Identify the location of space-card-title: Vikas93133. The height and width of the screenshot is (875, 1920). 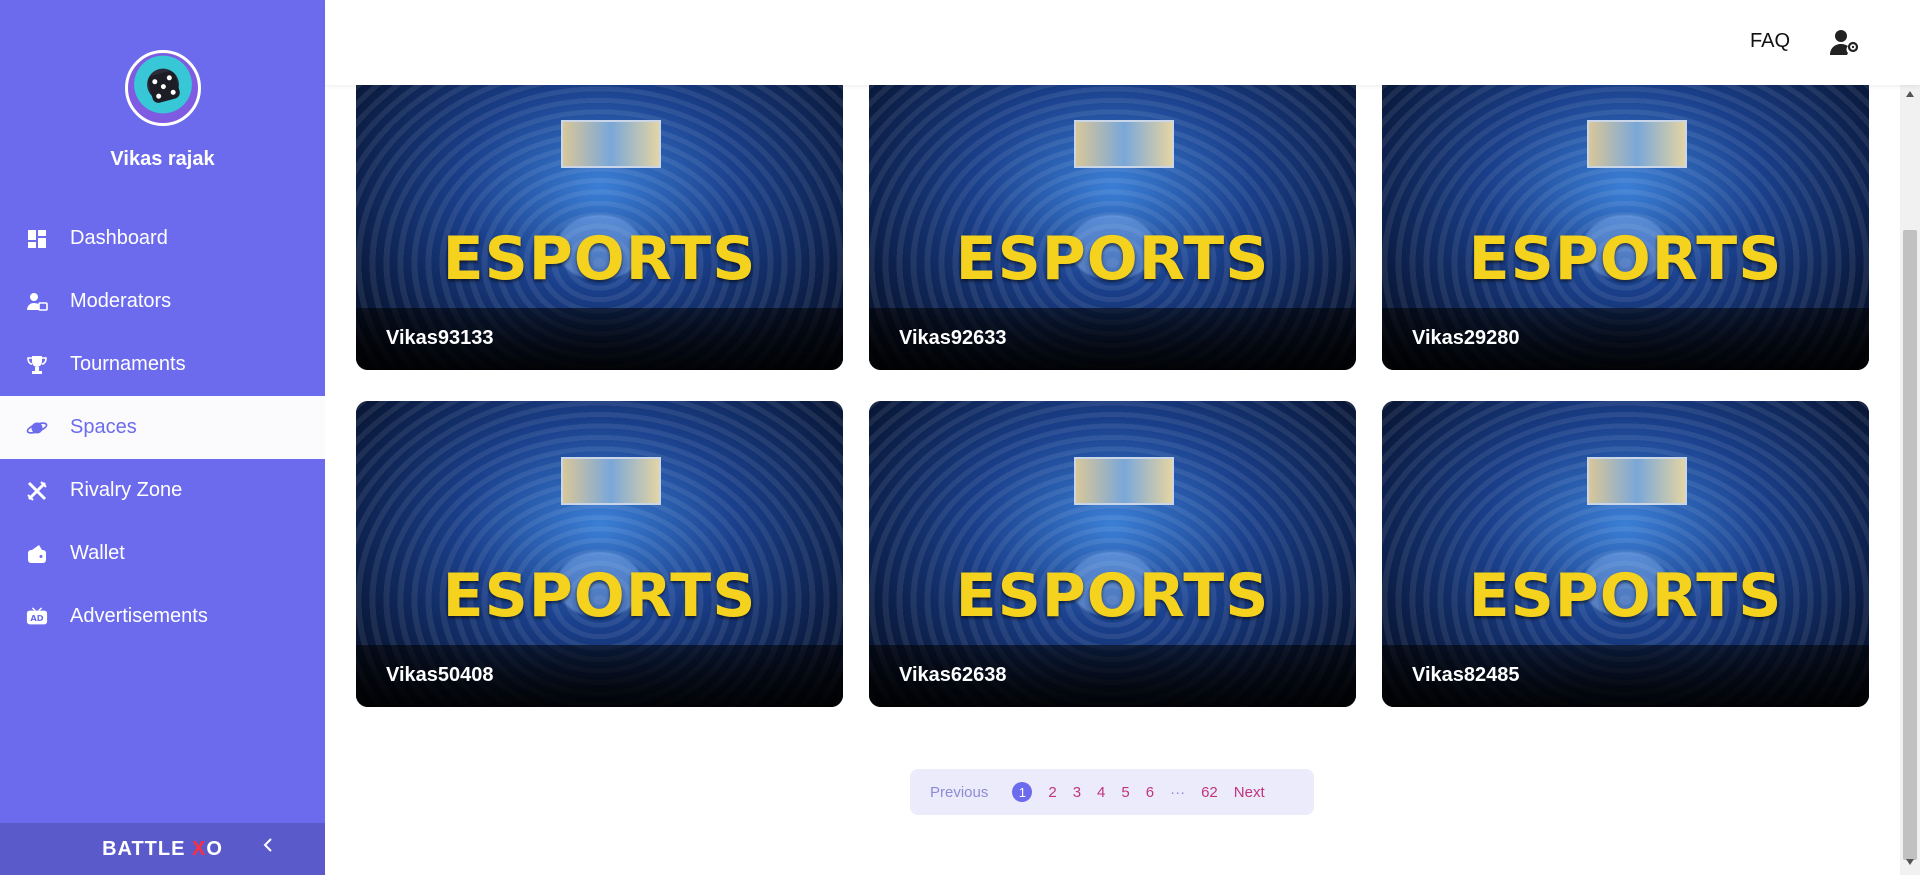
(440, 338).